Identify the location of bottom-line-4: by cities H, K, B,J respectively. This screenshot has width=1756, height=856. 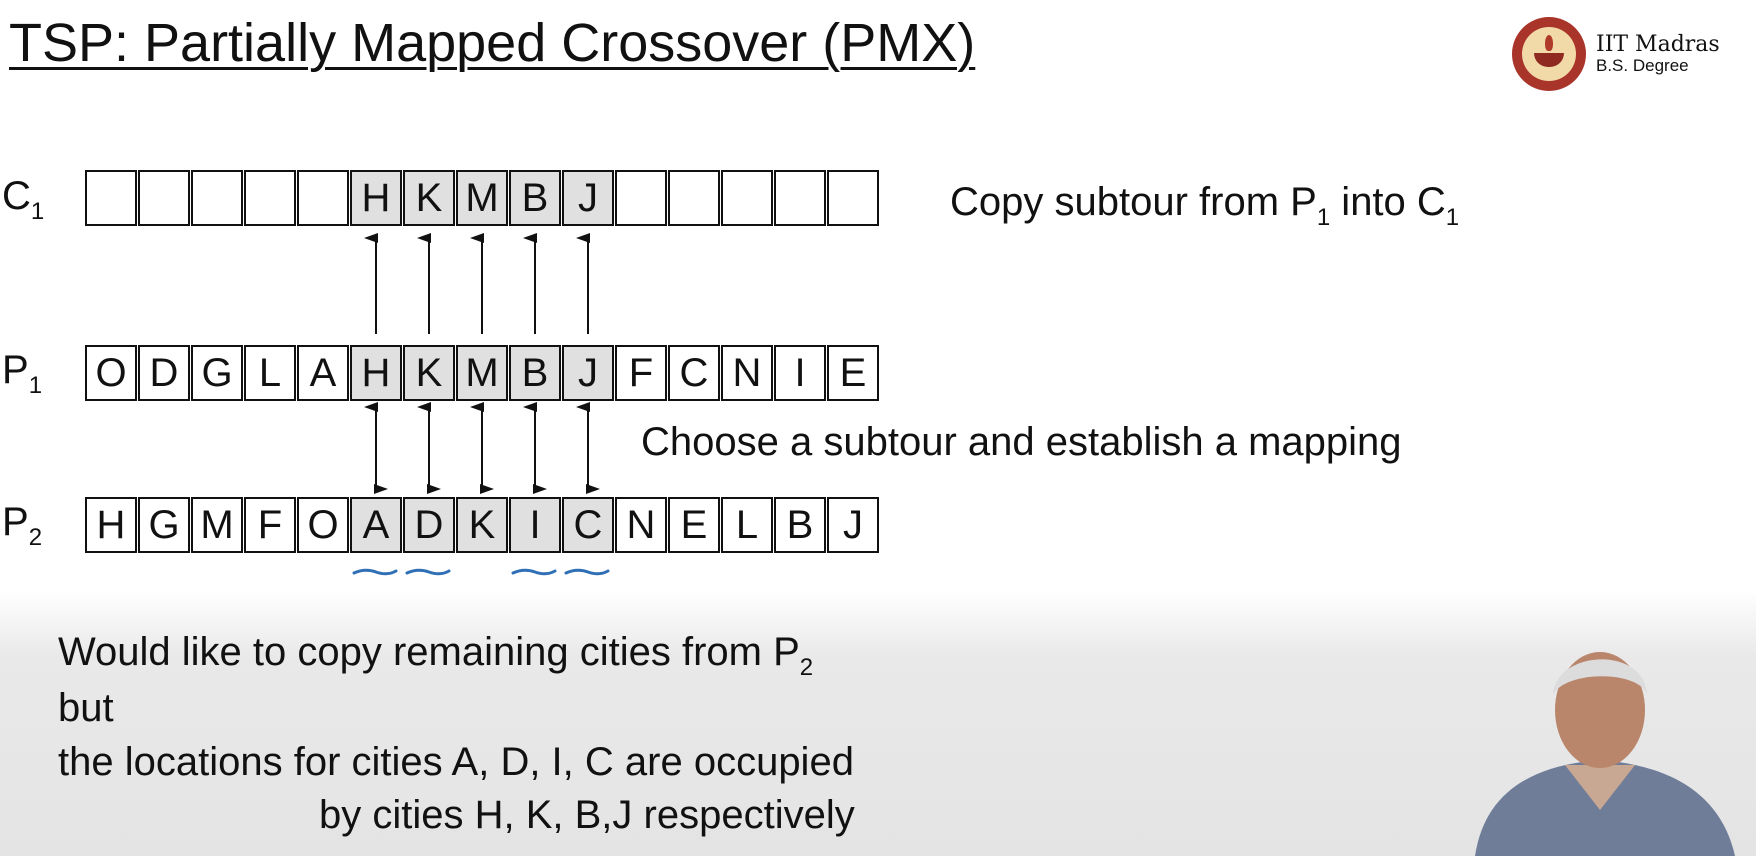
(587, 815).